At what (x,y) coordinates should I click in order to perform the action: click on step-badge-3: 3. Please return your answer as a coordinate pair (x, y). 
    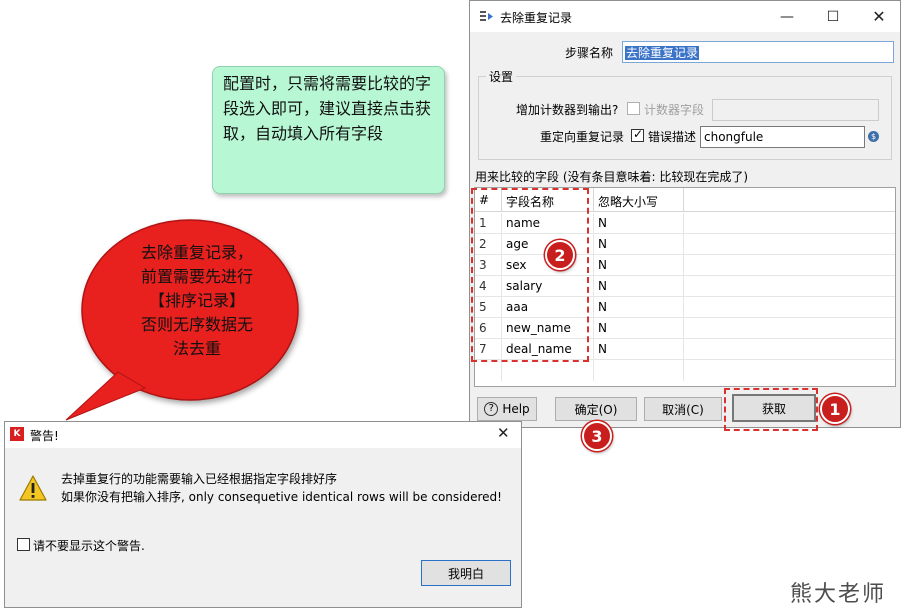
    Looking at the image, I should click on (597, 436).